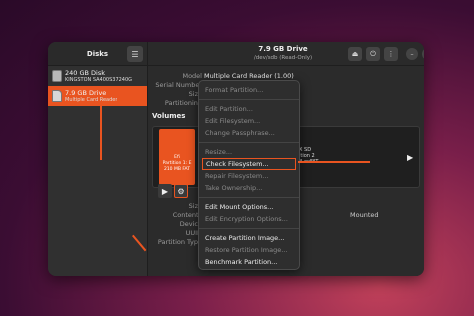 This screenshot has width=474, height=316. Describe the element at coordinates (283, 58) in the screenshot. I see `window-subtitle: /dev/sdb (Read-Only)` at that location.